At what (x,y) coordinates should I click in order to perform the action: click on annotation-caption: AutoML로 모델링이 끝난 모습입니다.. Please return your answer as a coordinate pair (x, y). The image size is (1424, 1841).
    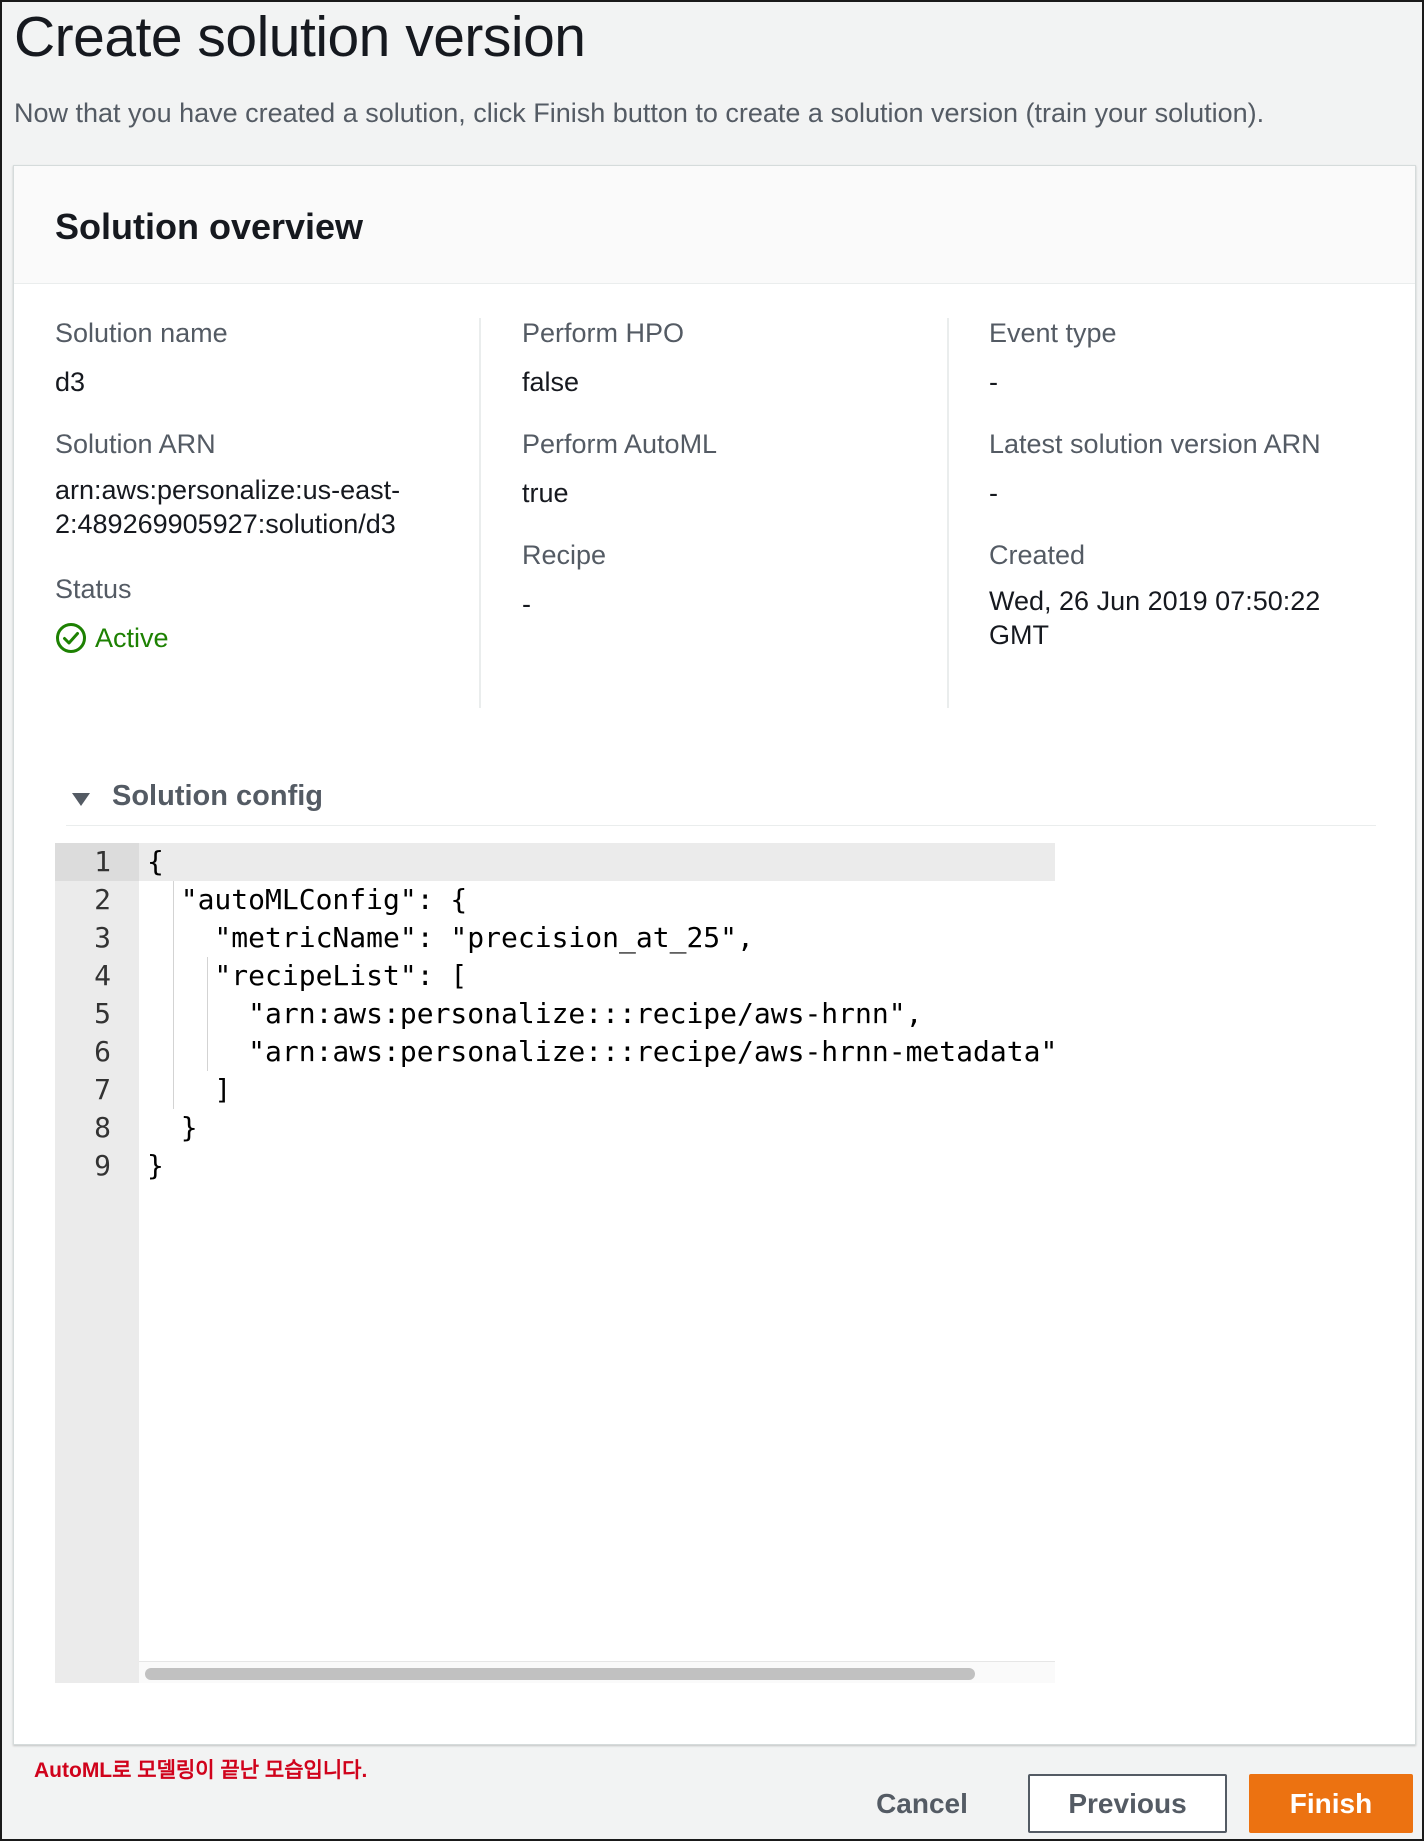
    Looking at the image, I should click on (201, 1770).